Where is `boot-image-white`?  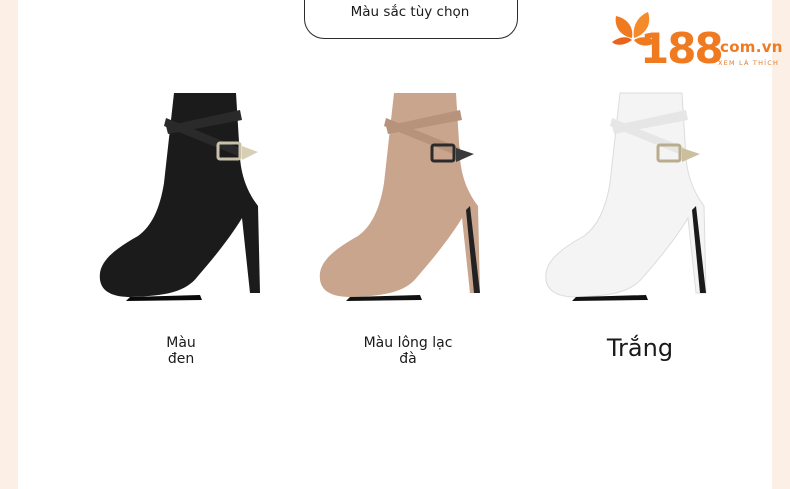 boot-image-white is located at coordinates (646, 195).